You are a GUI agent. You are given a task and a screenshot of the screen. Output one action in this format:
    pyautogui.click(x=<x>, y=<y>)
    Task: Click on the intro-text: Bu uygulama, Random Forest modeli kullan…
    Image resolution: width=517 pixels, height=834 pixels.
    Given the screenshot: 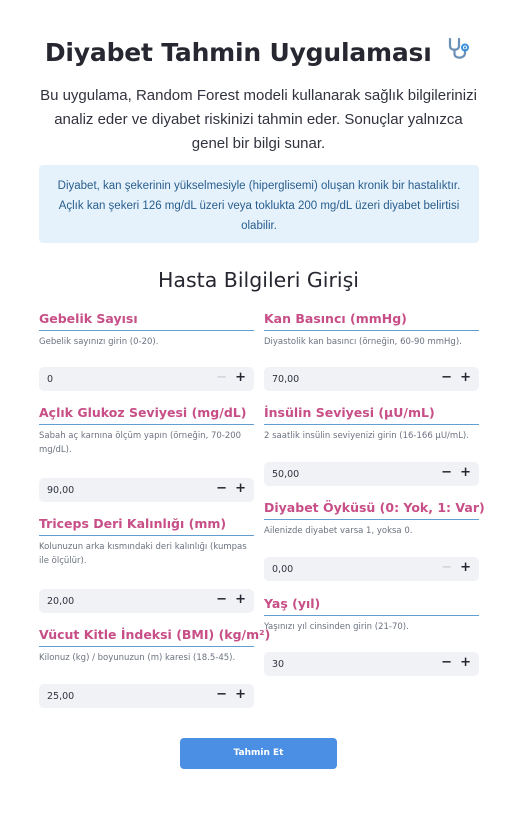 What is the action you would take?
    pyautogui.click(x=258, y=119)
    